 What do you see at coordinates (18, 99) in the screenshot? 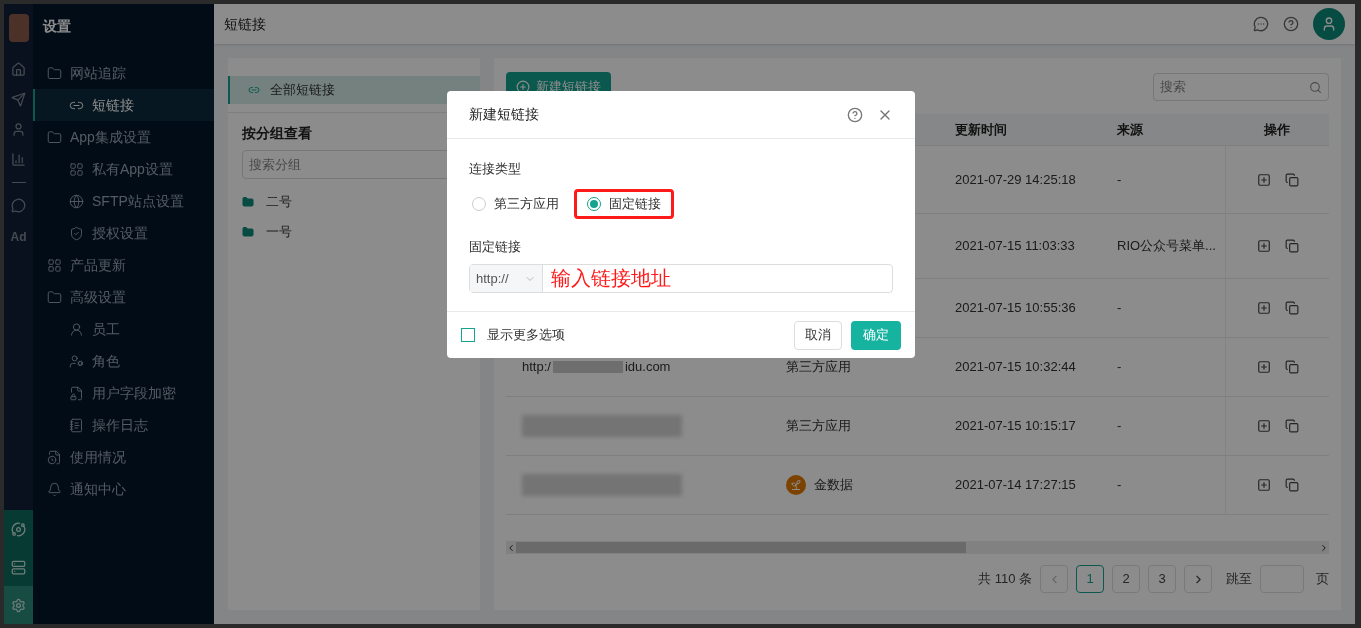
I see `send-icon` at bounding box center [18, 99].